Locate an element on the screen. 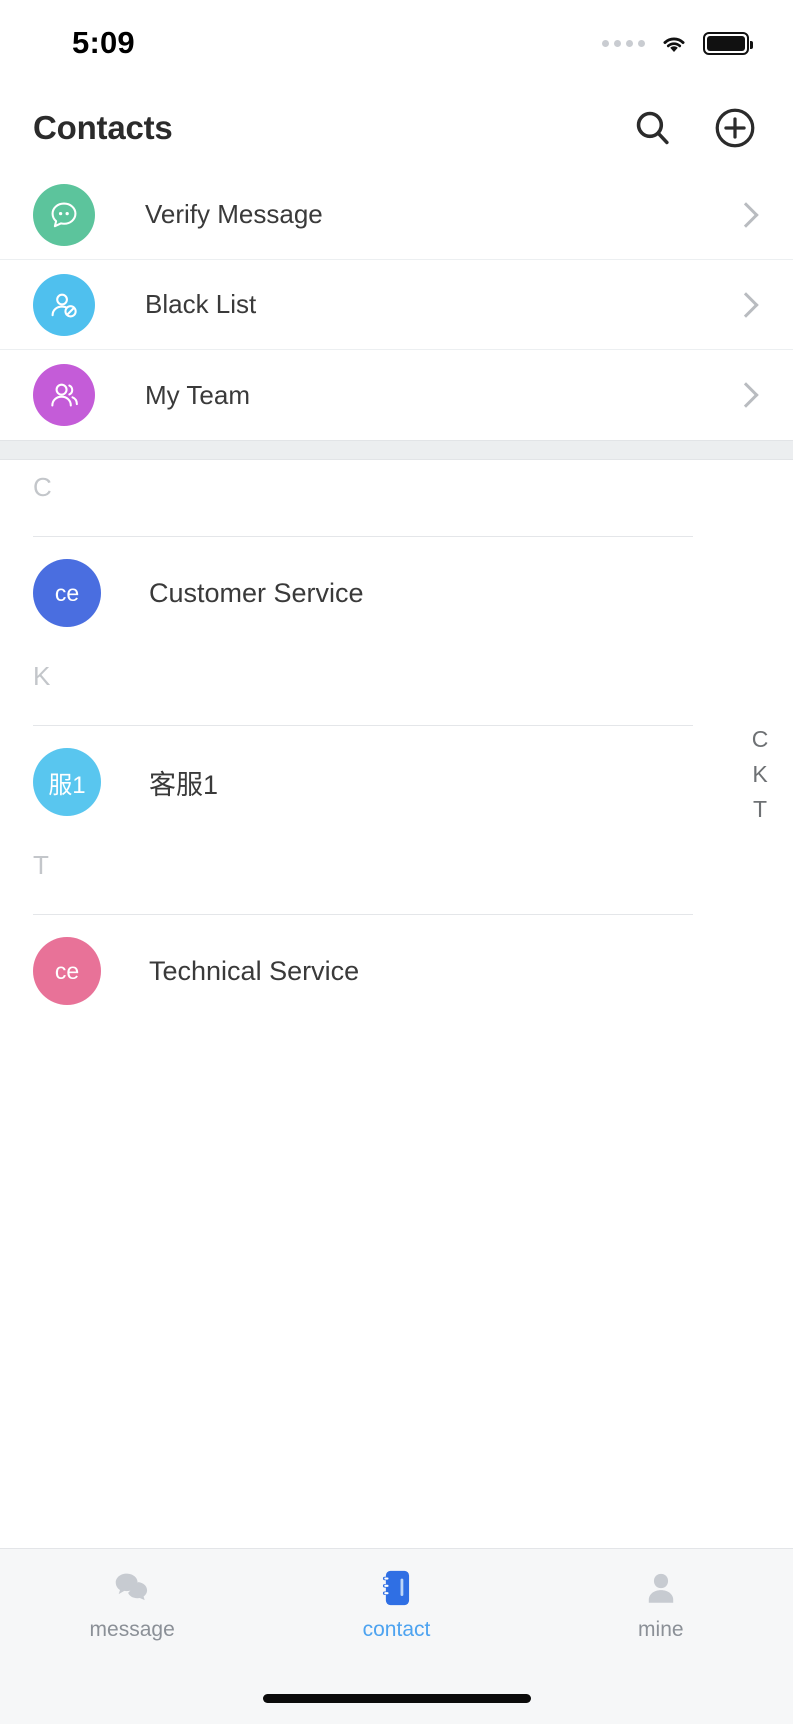 This screenshot has width=793, height=1724. search-button is located at coordinates (653, 128).